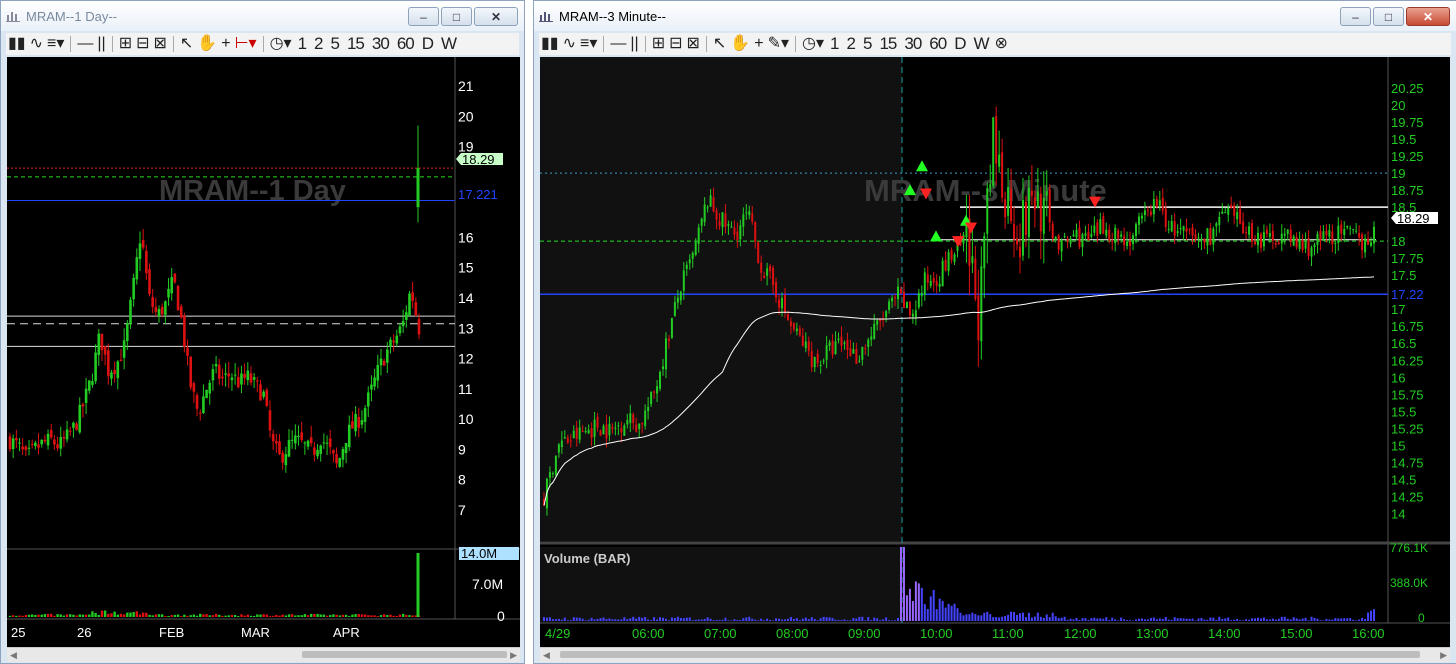 The image size is (1456, 664). I want to click on pencil-icon: ✎▾, so click(778, 44).